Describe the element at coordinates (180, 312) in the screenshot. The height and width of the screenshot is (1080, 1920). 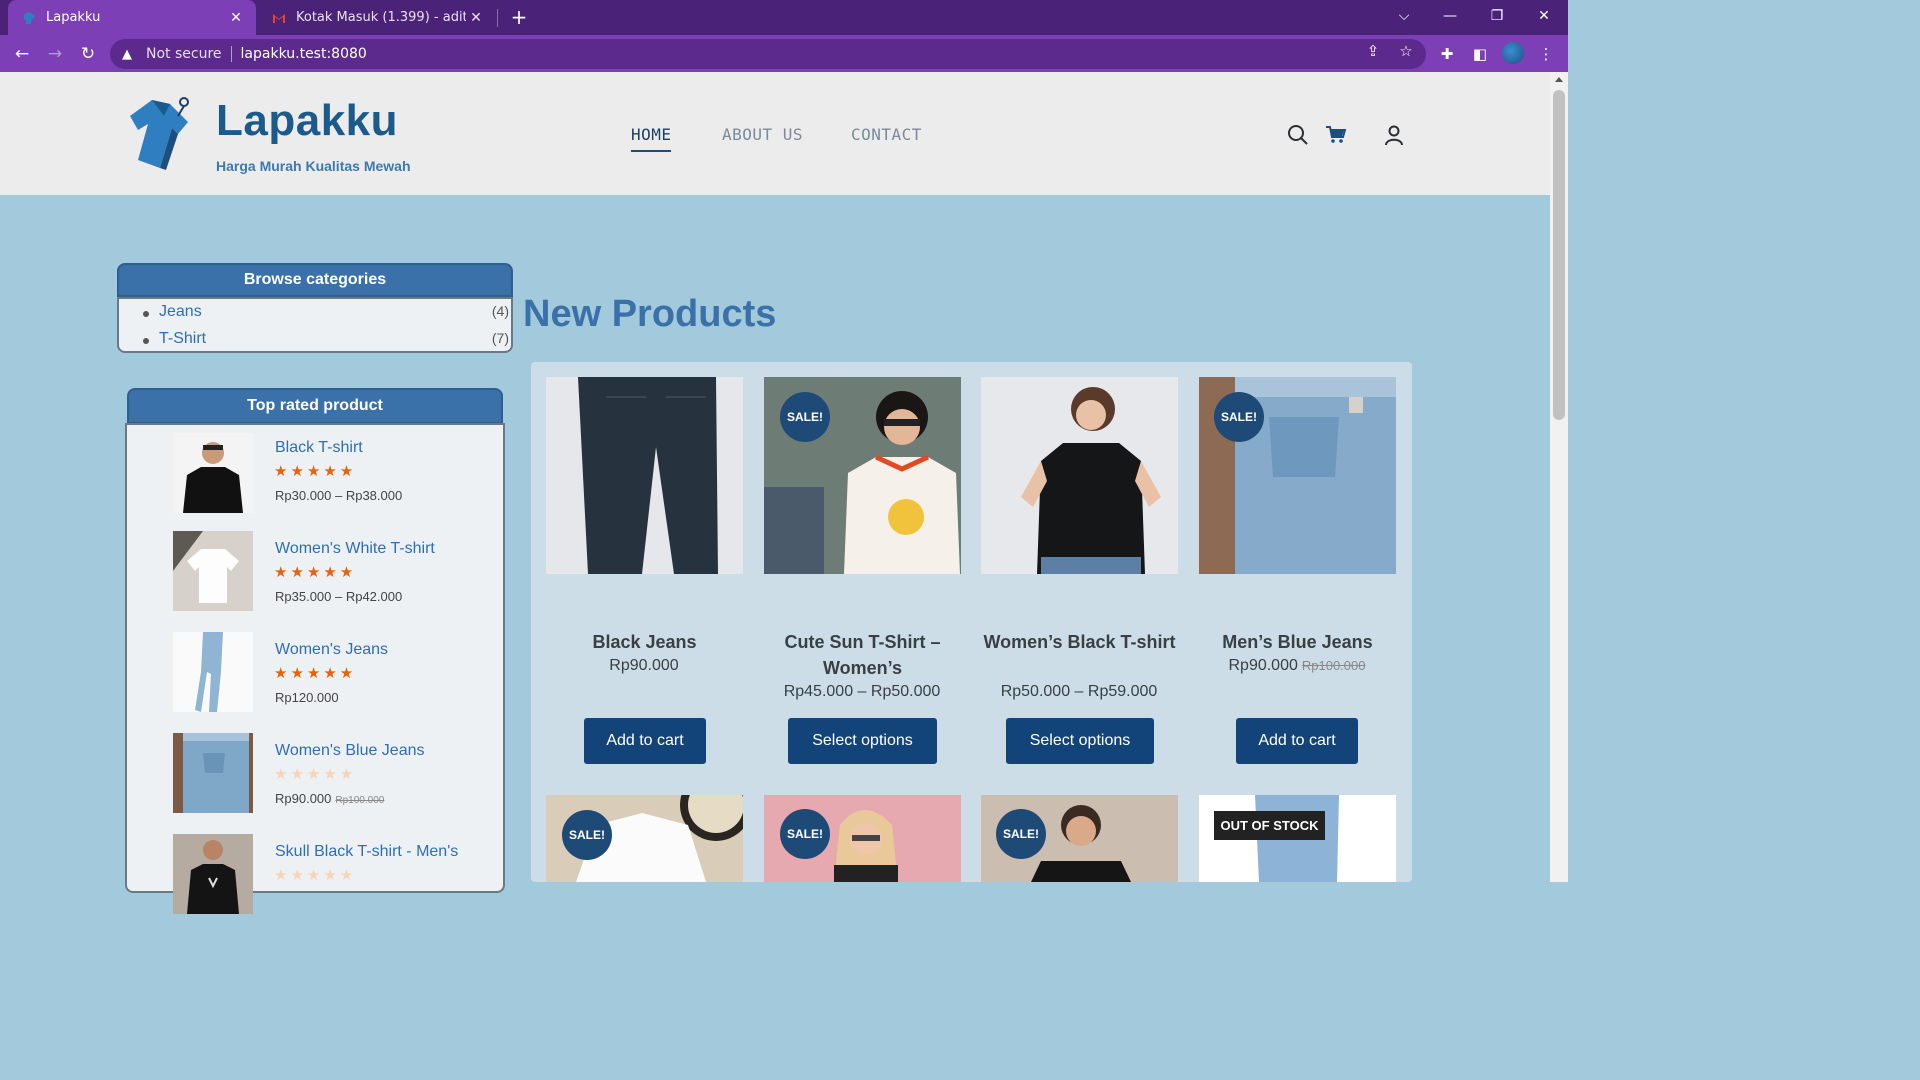
I see `category-link-jeans: Jeans` at that location.